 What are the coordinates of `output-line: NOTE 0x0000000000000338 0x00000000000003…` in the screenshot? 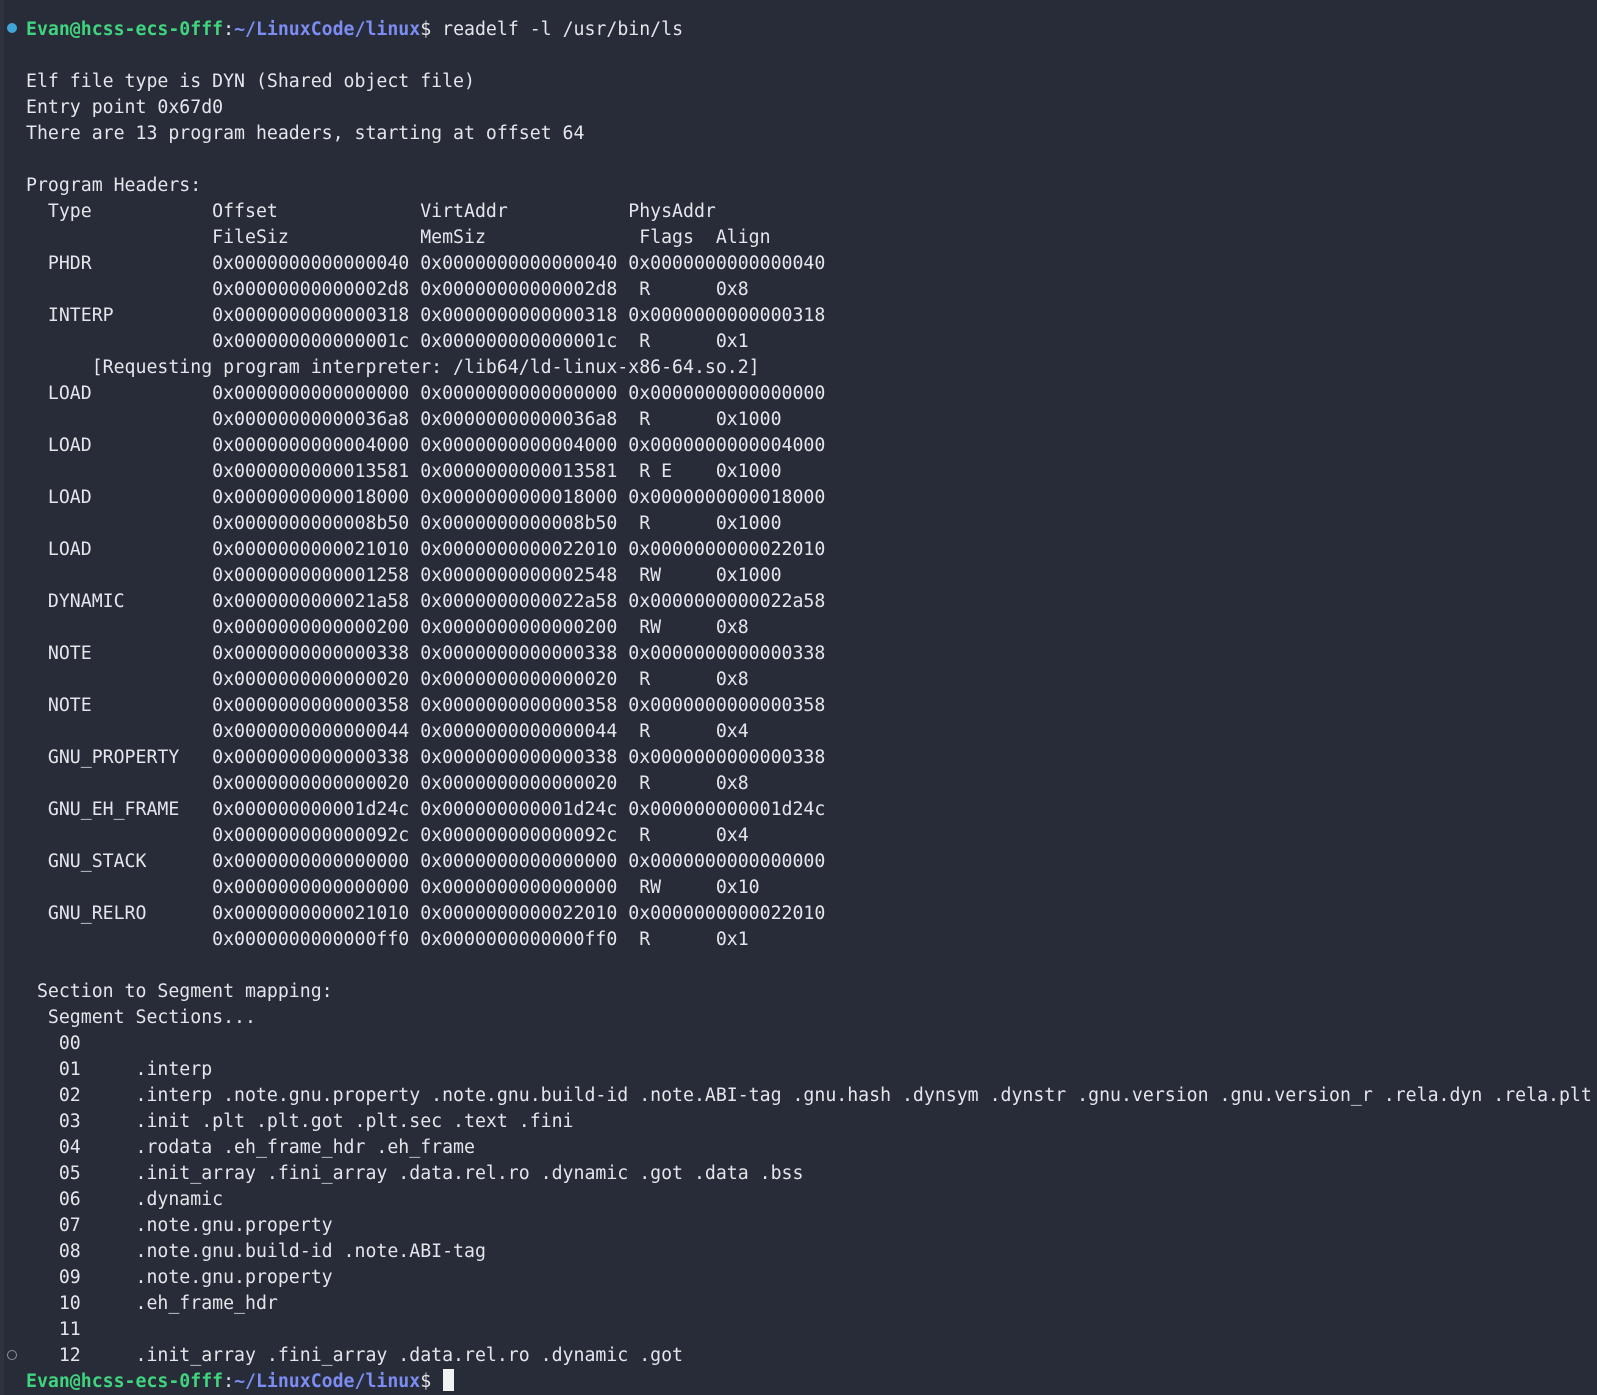 It's located at (426, 653).